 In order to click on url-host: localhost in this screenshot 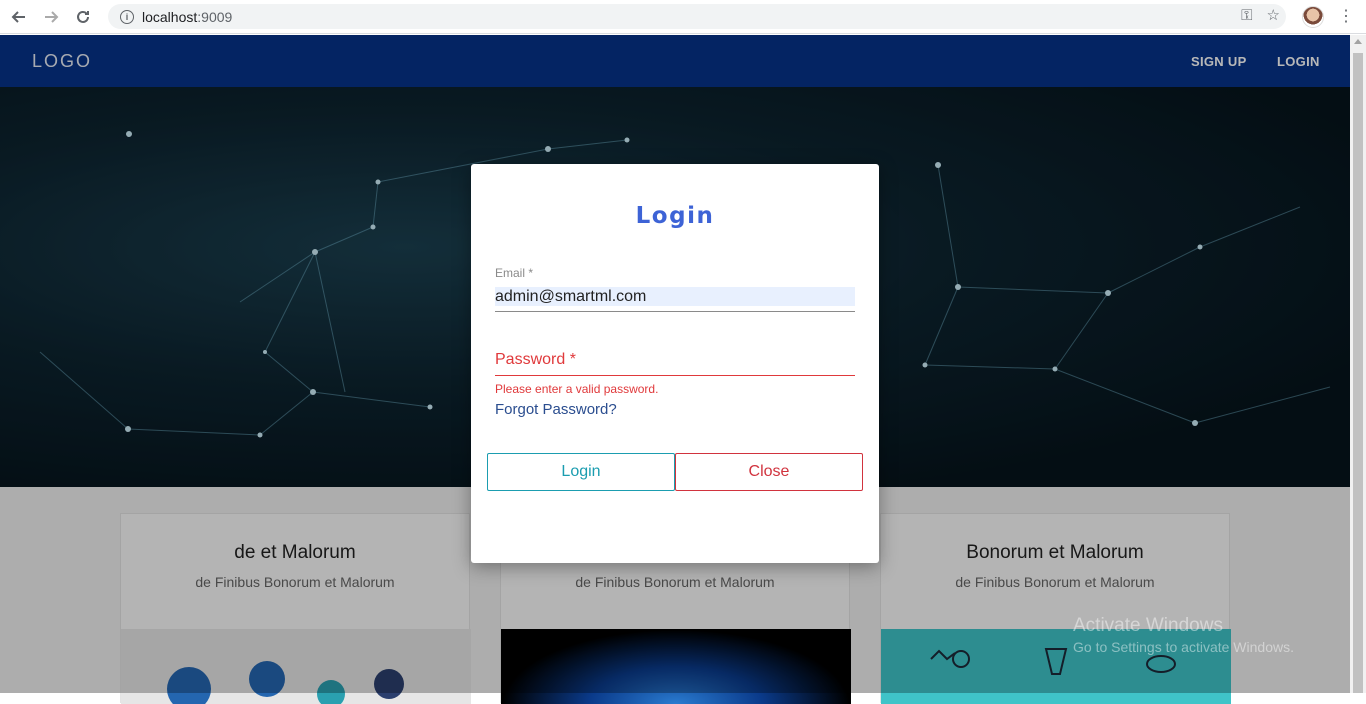, I will do `click(170, 16)`.